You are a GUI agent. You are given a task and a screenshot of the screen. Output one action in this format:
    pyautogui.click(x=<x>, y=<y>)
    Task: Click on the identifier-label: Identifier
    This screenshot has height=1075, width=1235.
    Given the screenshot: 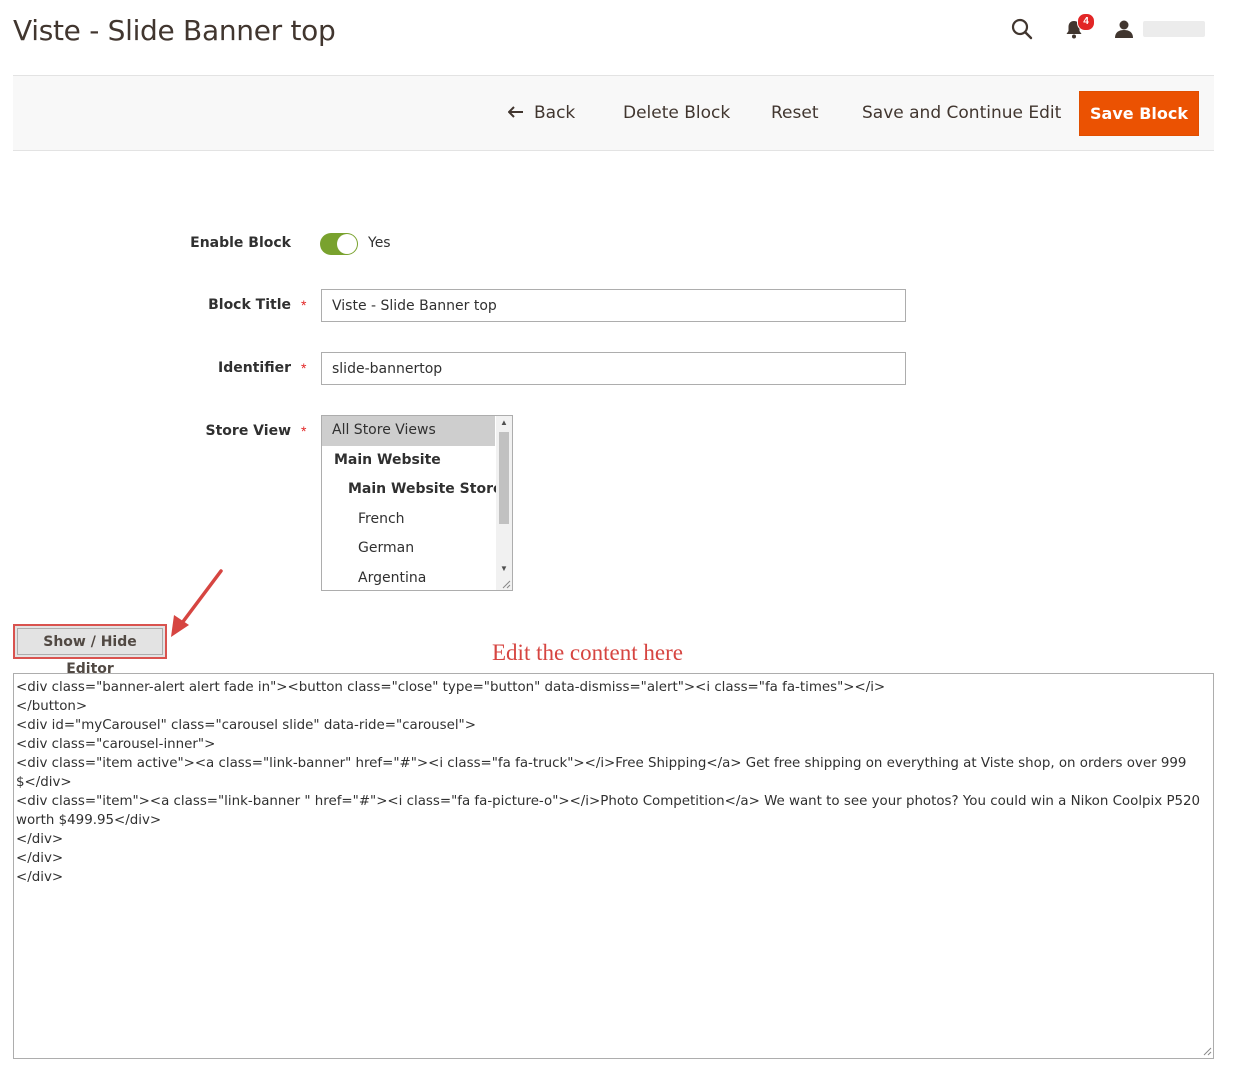 What is the action you would take?
    pyautogui.click(x=254, y=368)
    